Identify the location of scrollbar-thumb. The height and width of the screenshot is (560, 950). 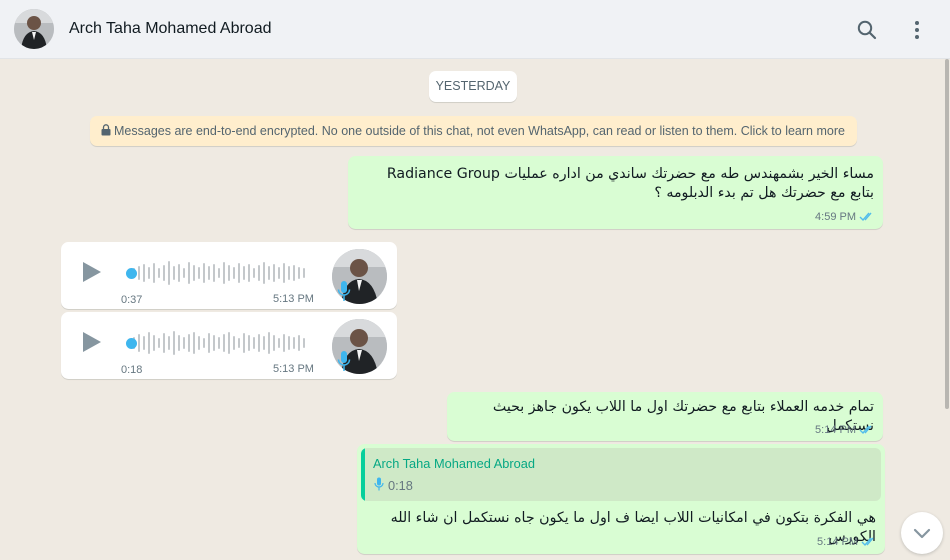
(947, 234).